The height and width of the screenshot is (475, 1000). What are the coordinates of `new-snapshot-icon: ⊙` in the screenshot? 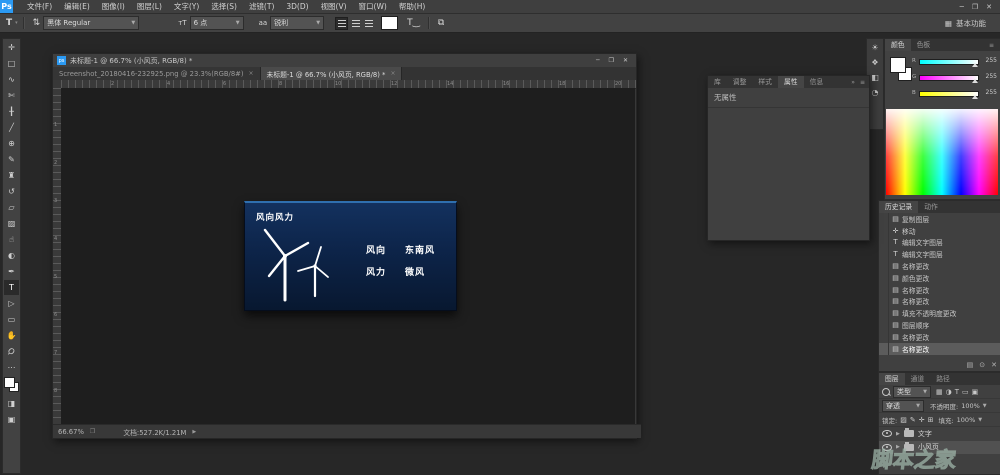 It's located at (982, 365).